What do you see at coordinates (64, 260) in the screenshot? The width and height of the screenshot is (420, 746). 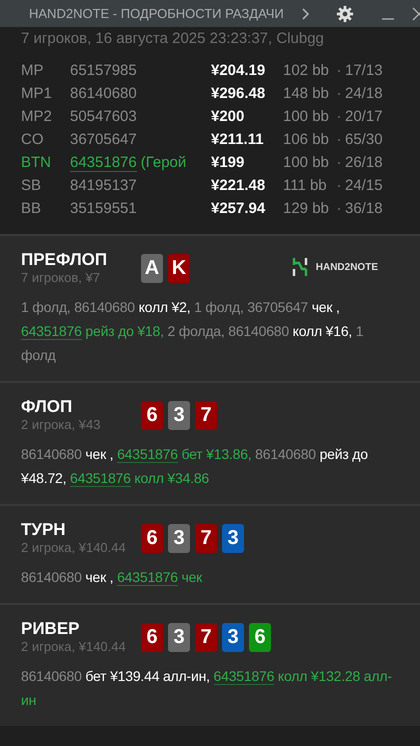 I see `street-title: ПРЕФЛОП` at bounding box center [64, 260].